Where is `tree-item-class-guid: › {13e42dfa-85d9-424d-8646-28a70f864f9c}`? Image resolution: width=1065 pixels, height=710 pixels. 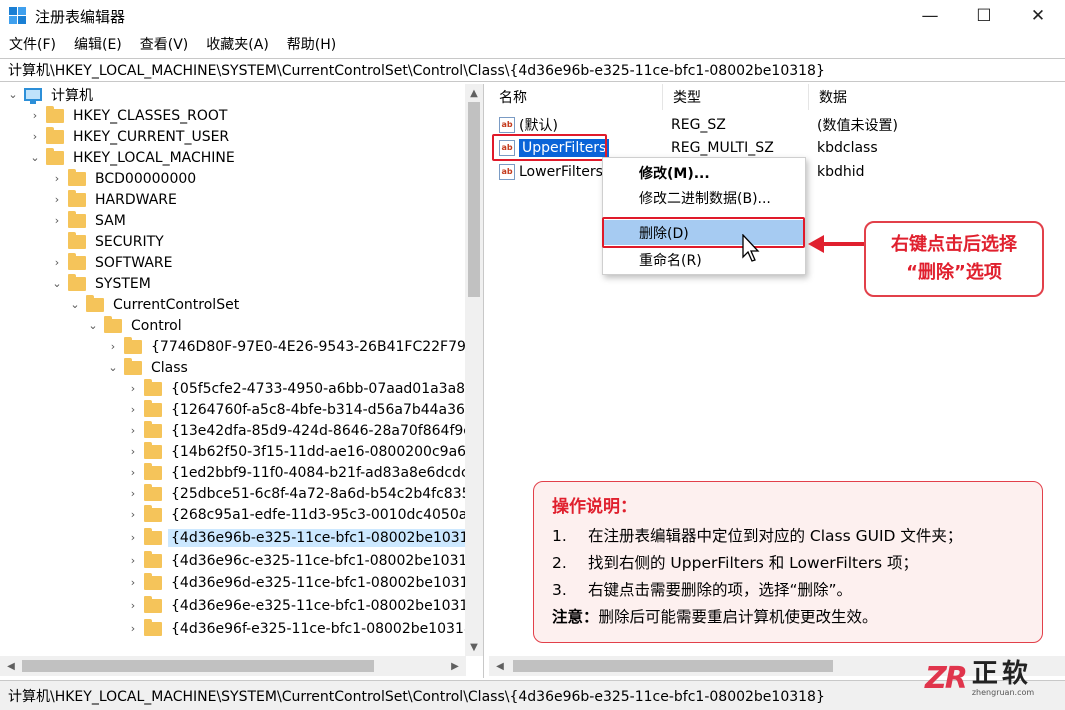 tree-item-class-guid: › {13e42dfa-85d9-424d-8646-28a70f864f9c} is located at coordinates (304, 430).